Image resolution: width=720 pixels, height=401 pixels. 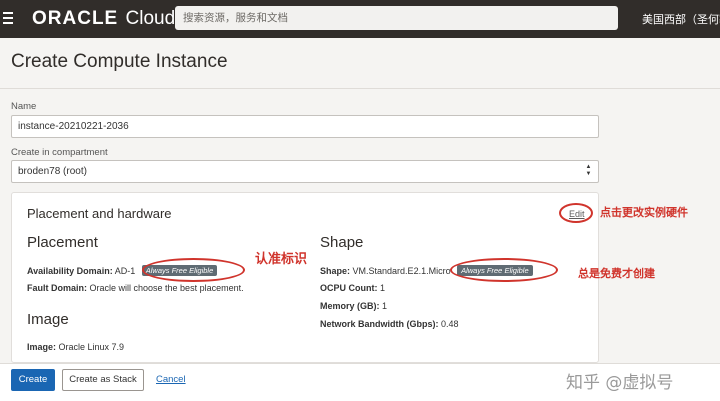 I want to click on ocpu-label: OCPU Count:, so click(x=349, y=288).